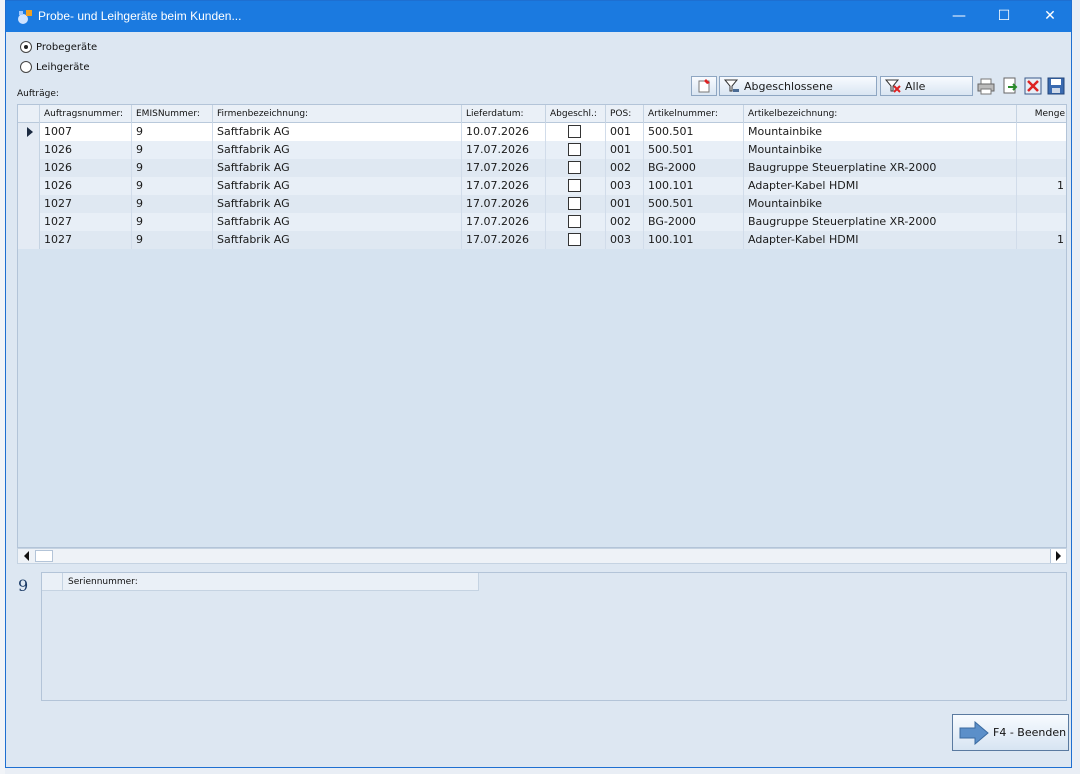  I want to click on cell-menge: 1, so click(1041, 240).